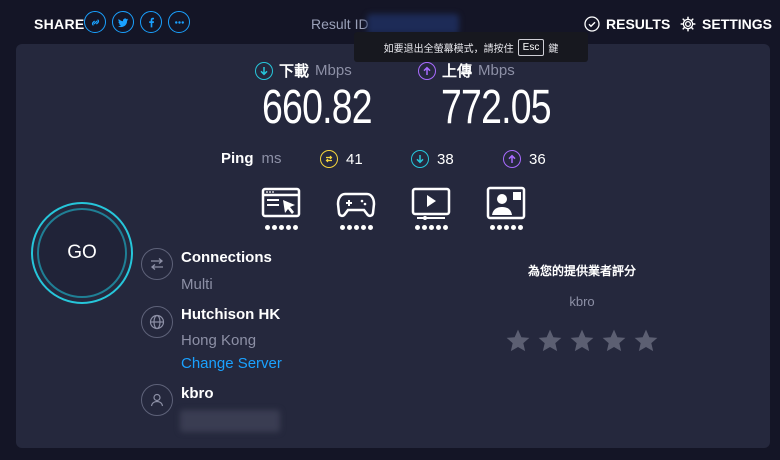 The image size is (780, 460). What do you see at coordinates (197, 284) in the screenshot?
I see `connections-value: Multi` at bounding box center [197, 284].